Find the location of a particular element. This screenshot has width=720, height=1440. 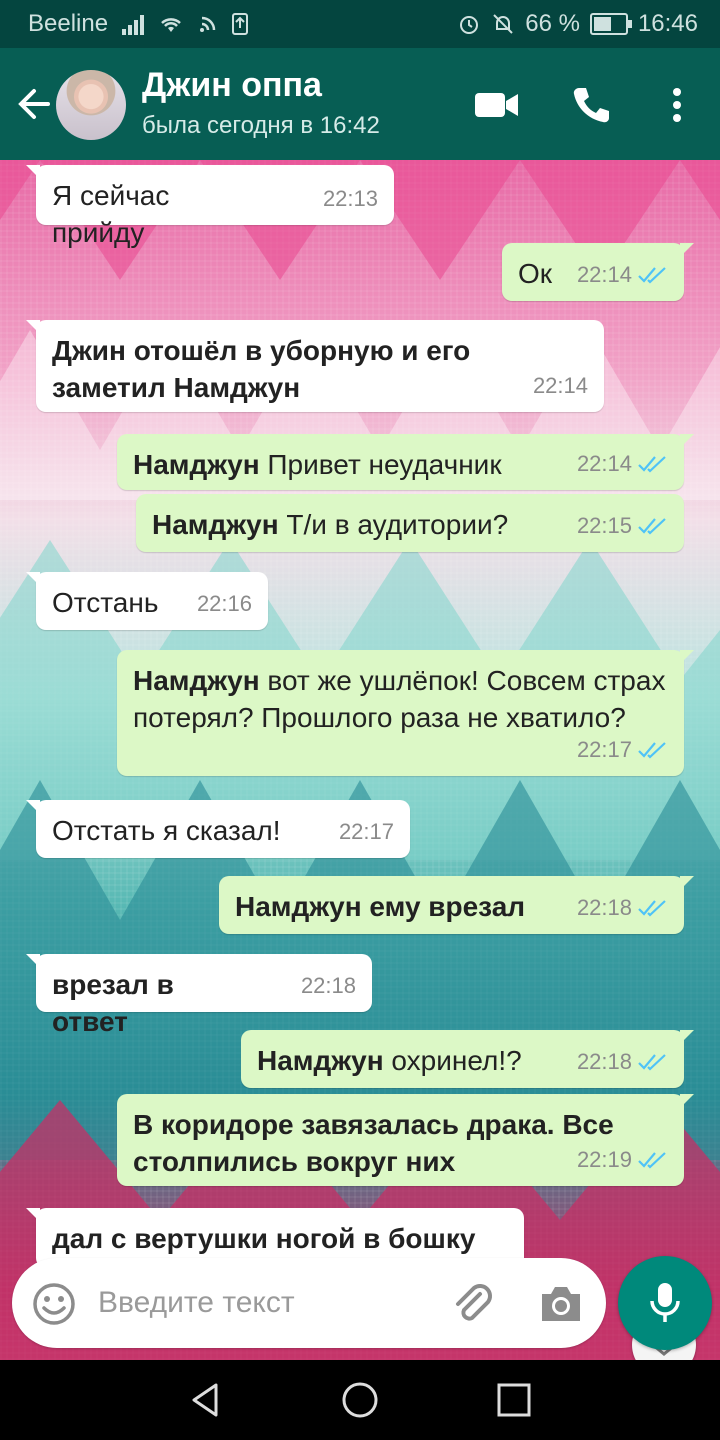

battery-icon is located at coordinates (610, 24).